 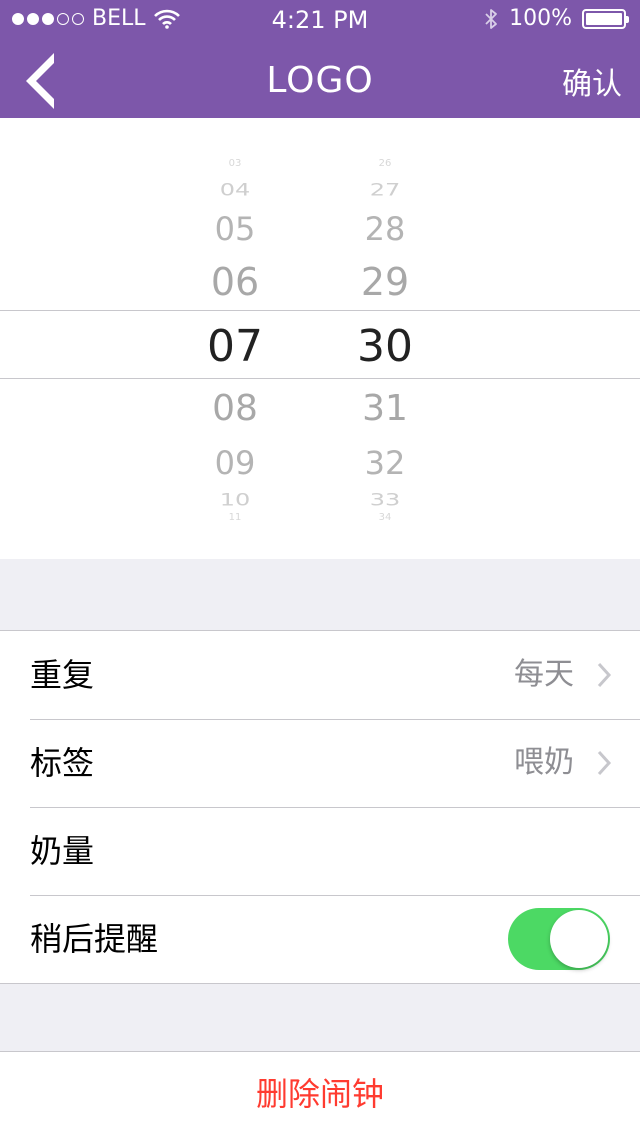 I want to click on toggle-knob, so click(x=579, y=939).